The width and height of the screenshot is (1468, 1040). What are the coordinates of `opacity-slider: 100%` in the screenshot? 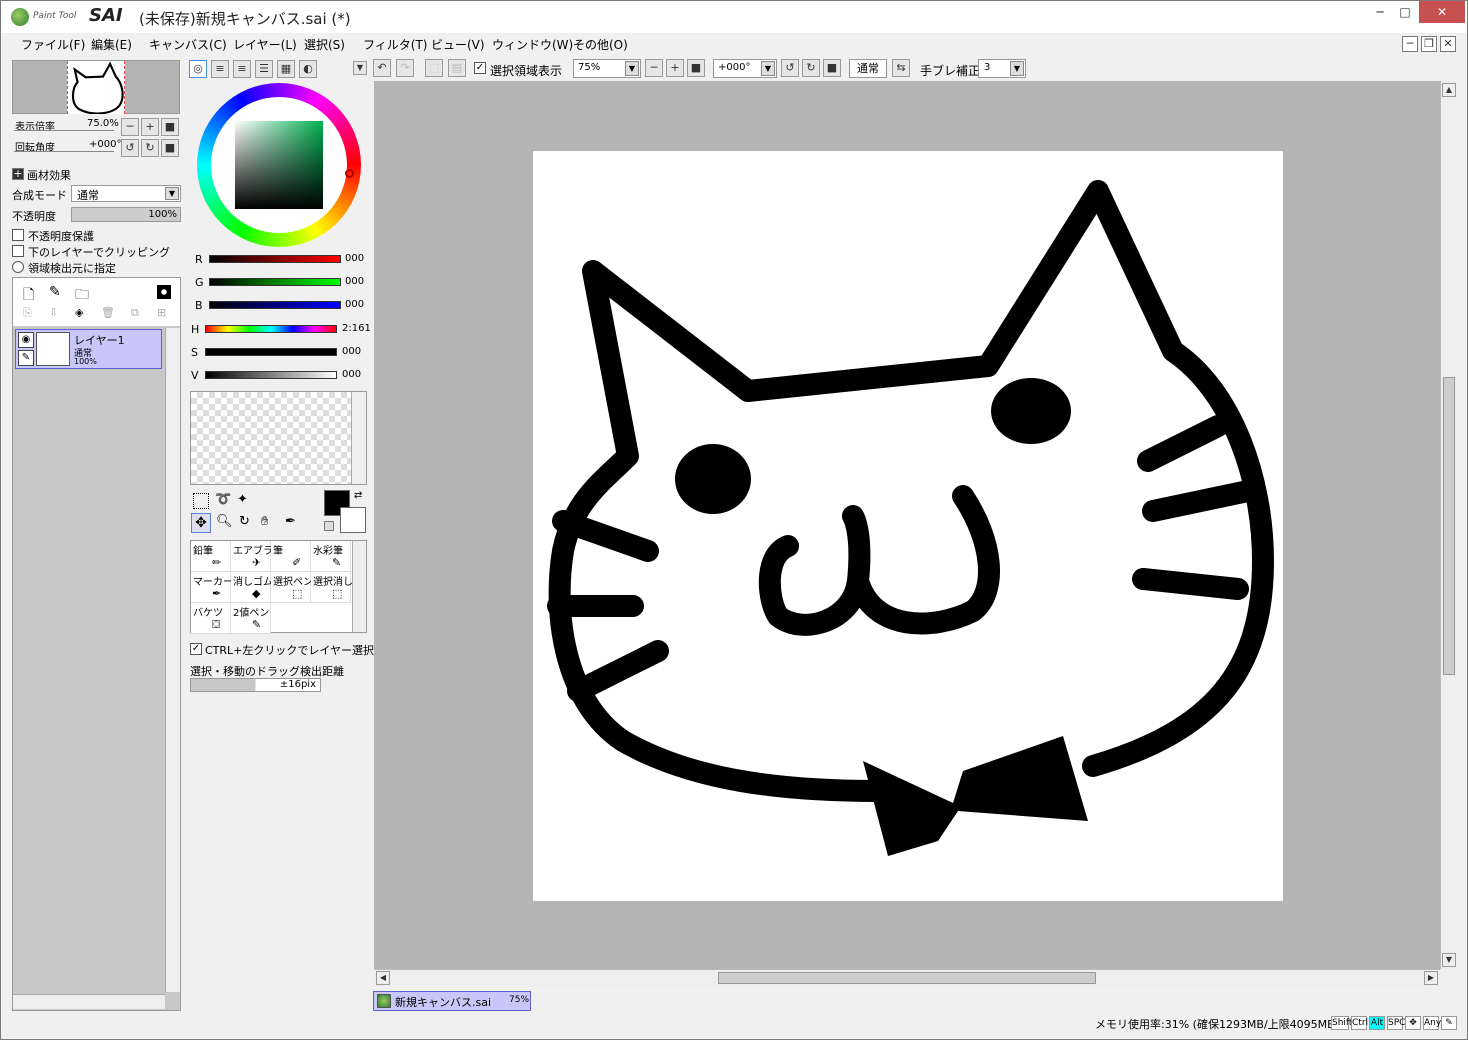 It's located at (126, 214).